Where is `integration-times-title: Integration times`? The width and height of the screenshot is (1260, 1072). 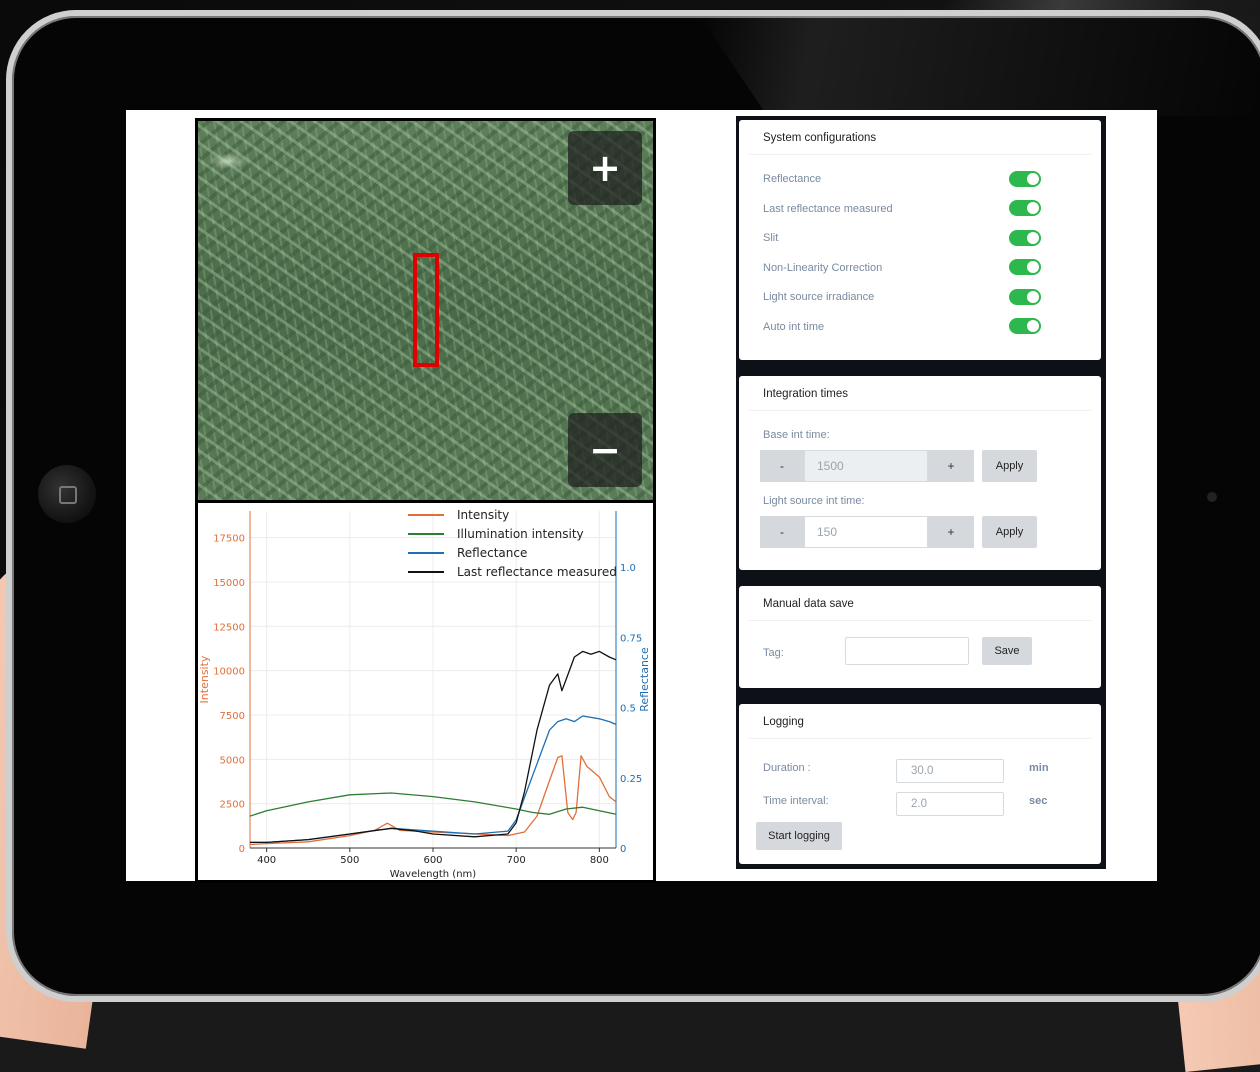 integration-times-title: Integration times is located at coordinates (806, 394).